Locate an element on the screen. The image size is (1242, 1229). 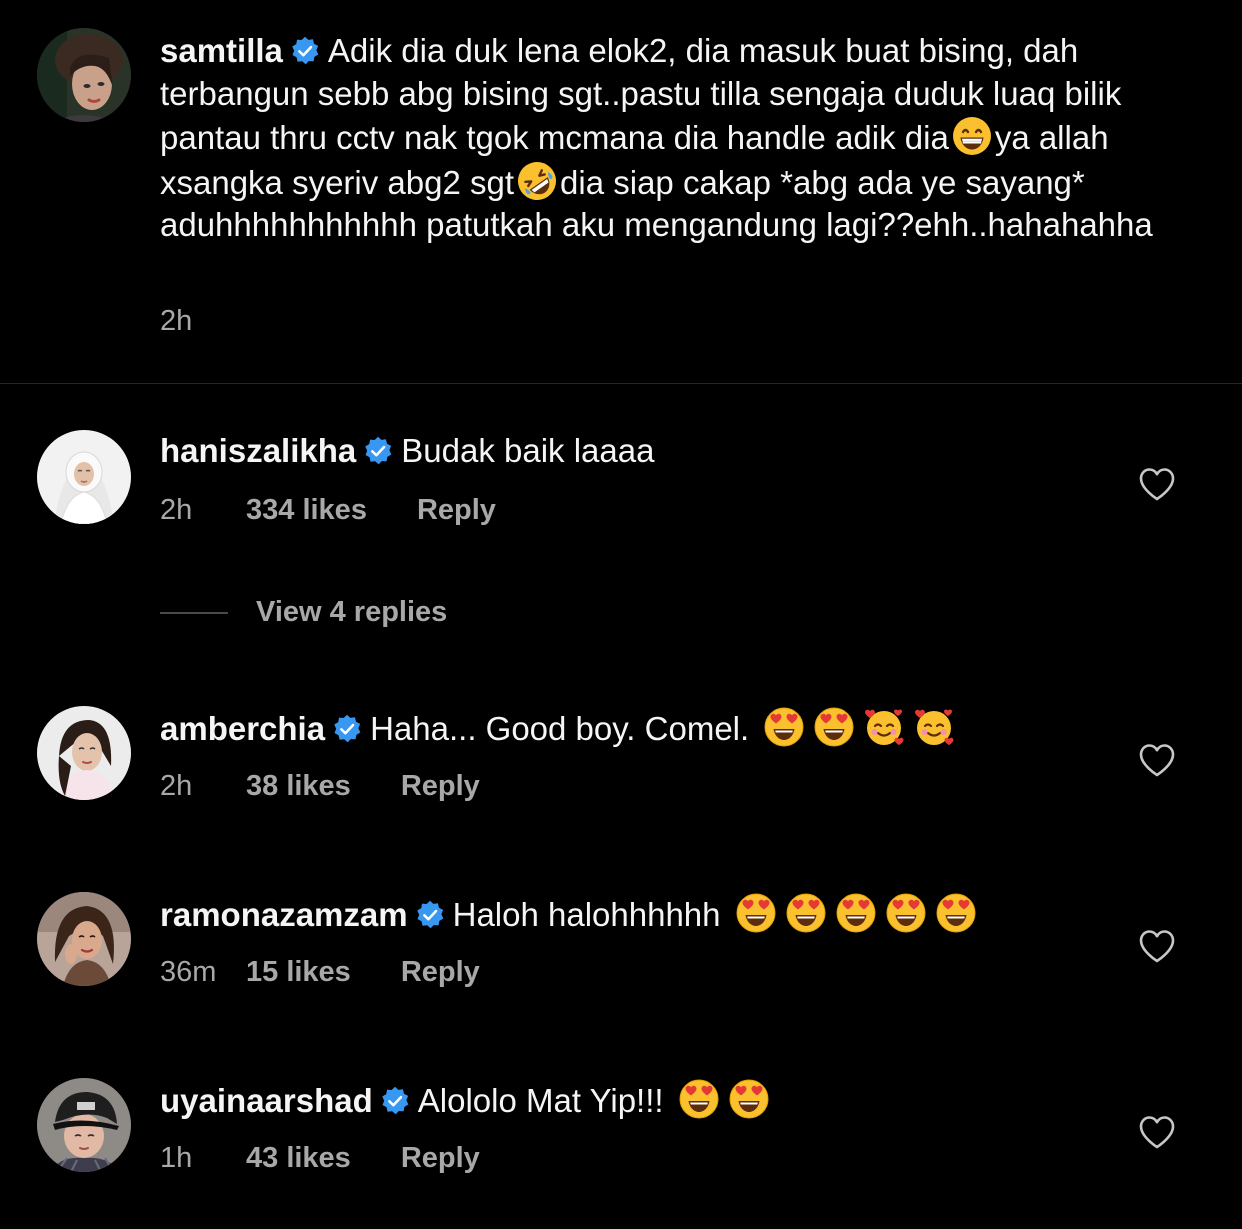
comment-meta: 2h 38 likes Reply is located at coordinates (320, 786).